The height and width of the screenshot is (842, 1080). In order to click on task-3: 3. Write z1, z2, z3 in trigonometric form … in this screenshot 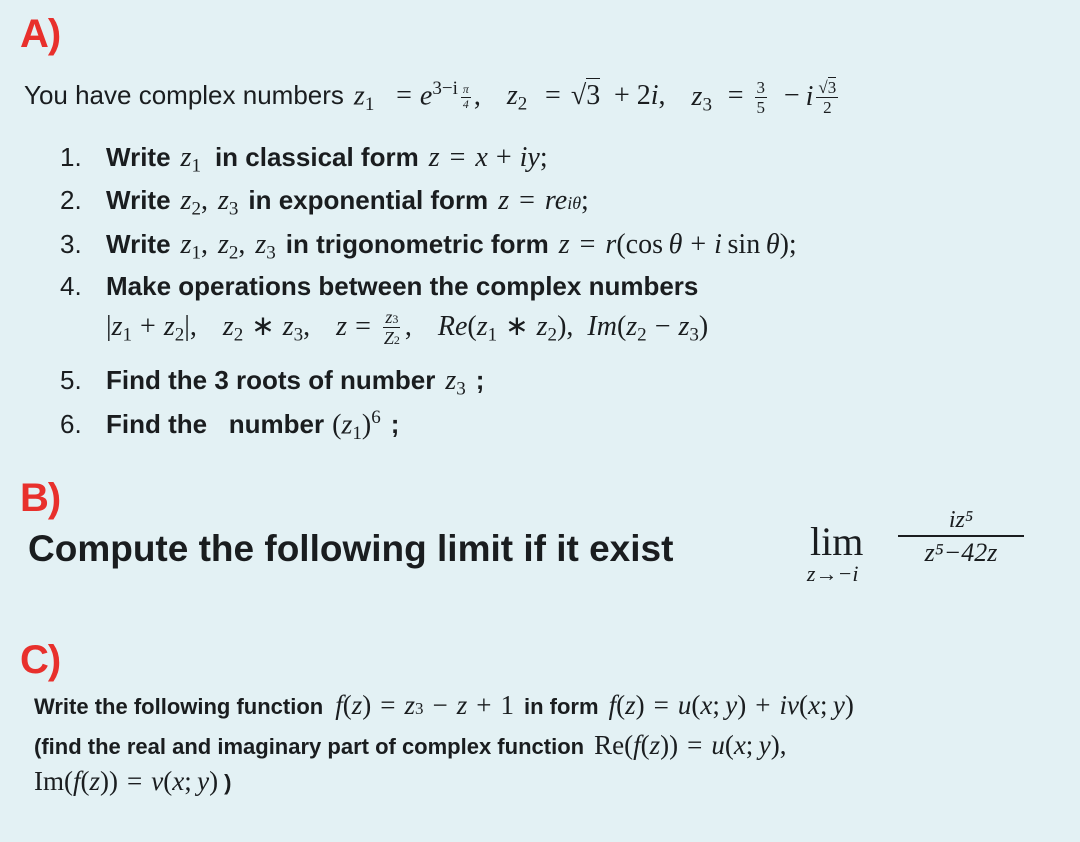, I will do `click(428, 246)`.